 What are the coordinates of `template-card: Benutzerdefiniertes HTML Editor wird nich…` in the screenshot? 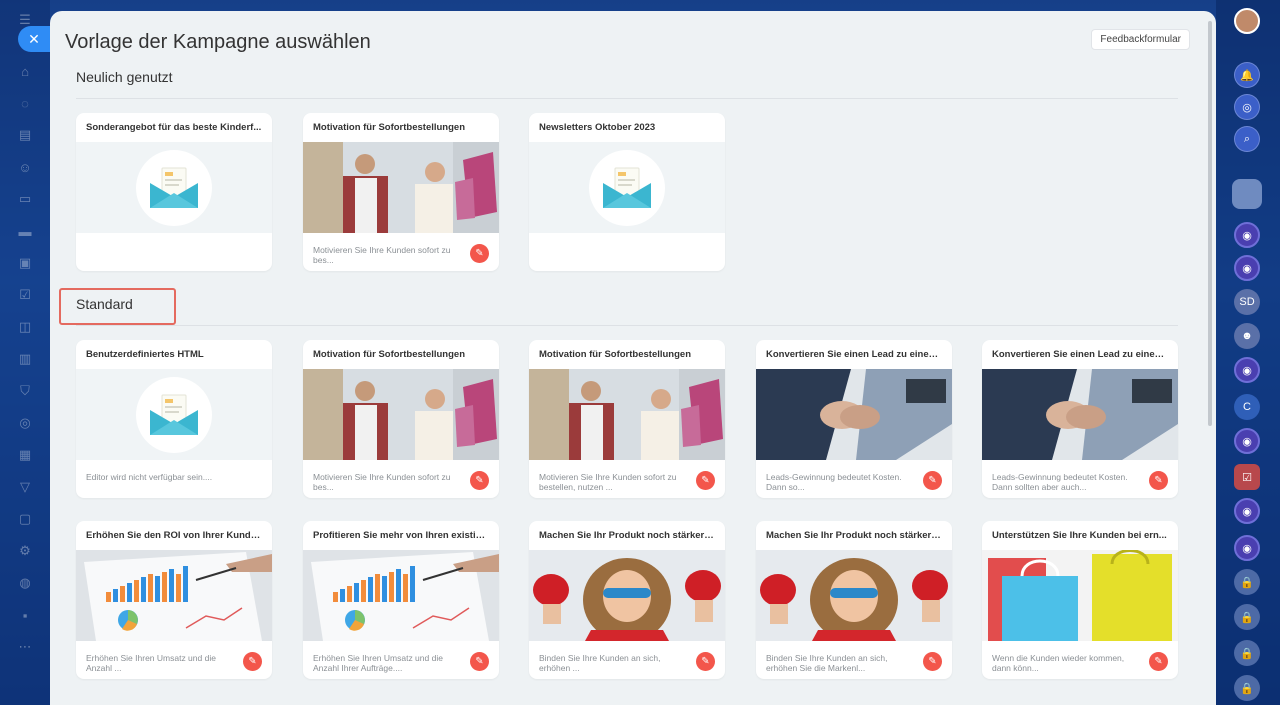 It's located at (174, 419).